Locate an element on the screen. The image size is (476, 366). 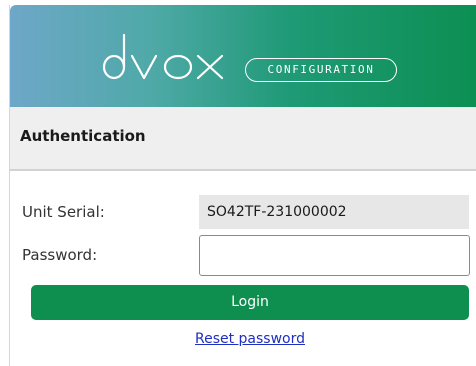
password-input is located at coordinates (334, 255).